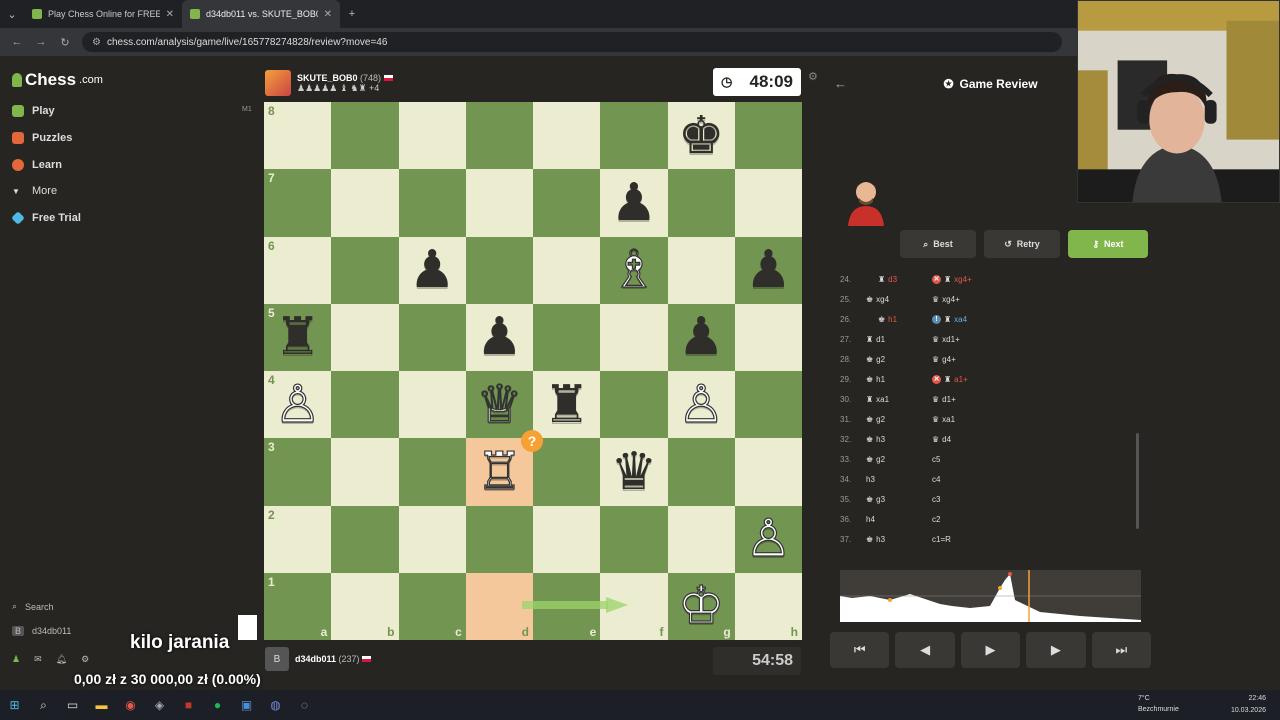  Describe the element at coordinates (298, 203) in the screenshot. I see `square-a7: 7` at that location.